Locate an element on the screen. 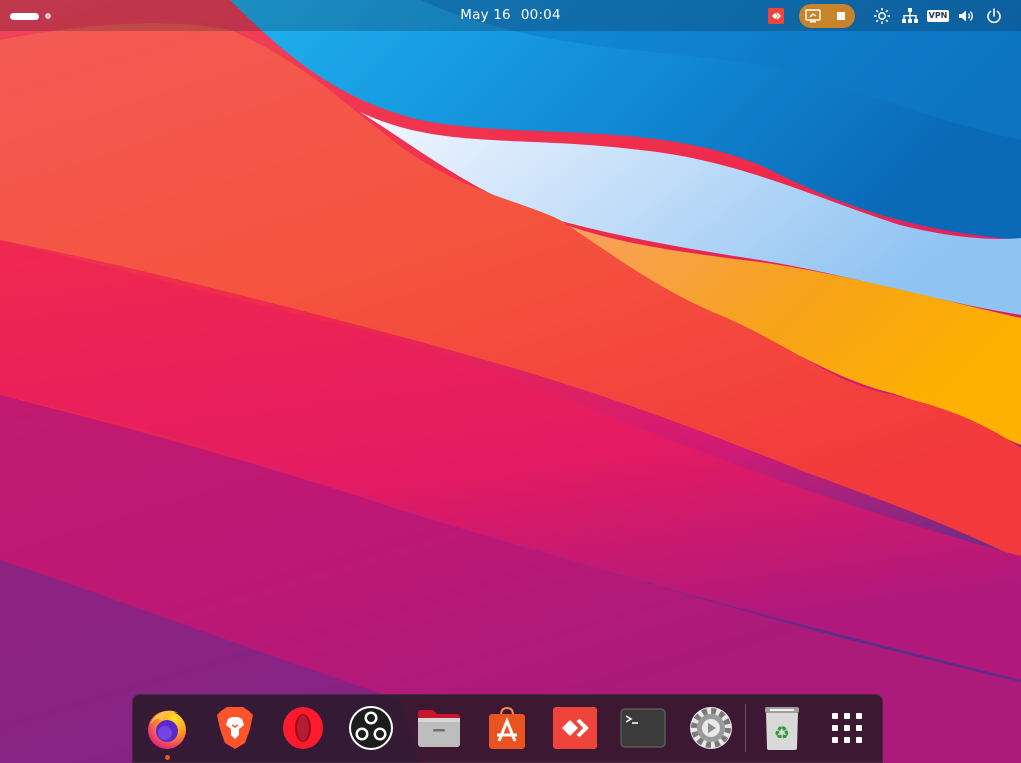 The image size is (1021, 763). vpn-icon: VPN is located at coordinates (938, 16).